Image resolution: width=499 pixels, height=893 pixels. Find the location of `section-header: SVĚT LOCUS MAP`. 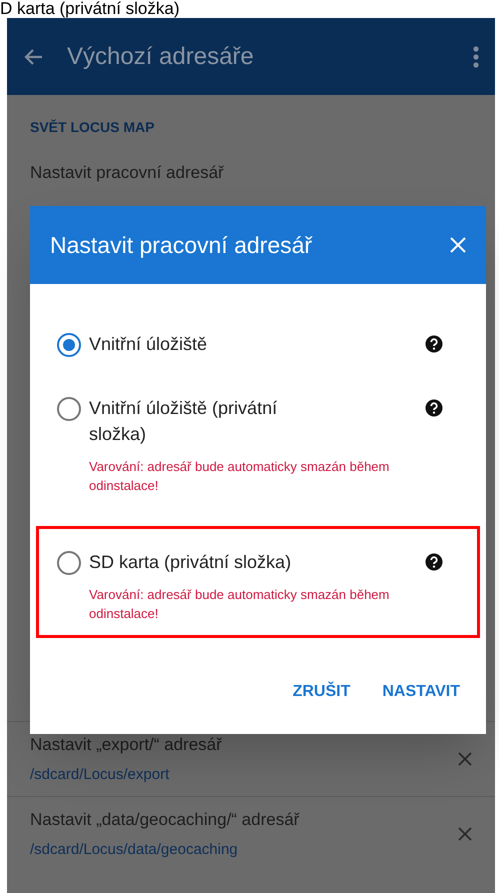

section-header: SVĚT LOCUS MAP is located at coordinates (92, 127).